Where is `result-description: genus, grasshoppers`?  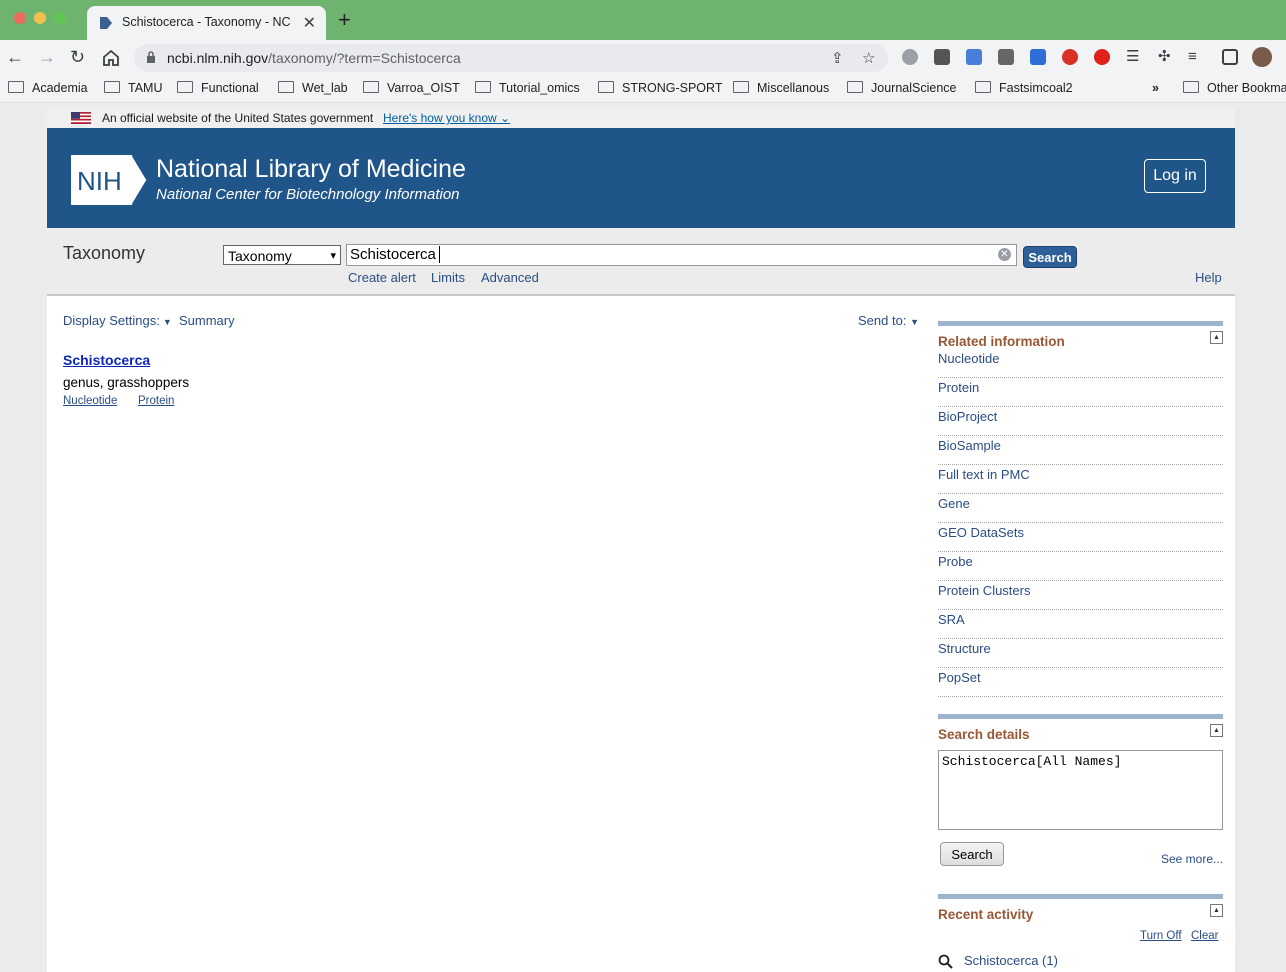
result-description: genus, grasshoppers is located at coordinates (126, 382).